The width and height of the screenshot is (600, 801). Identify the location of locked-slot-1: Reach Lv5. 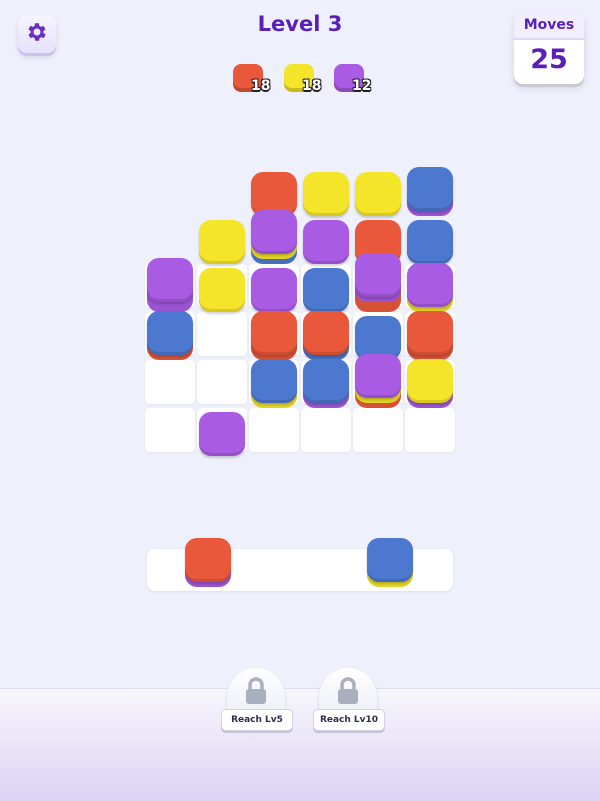
(257, 700).